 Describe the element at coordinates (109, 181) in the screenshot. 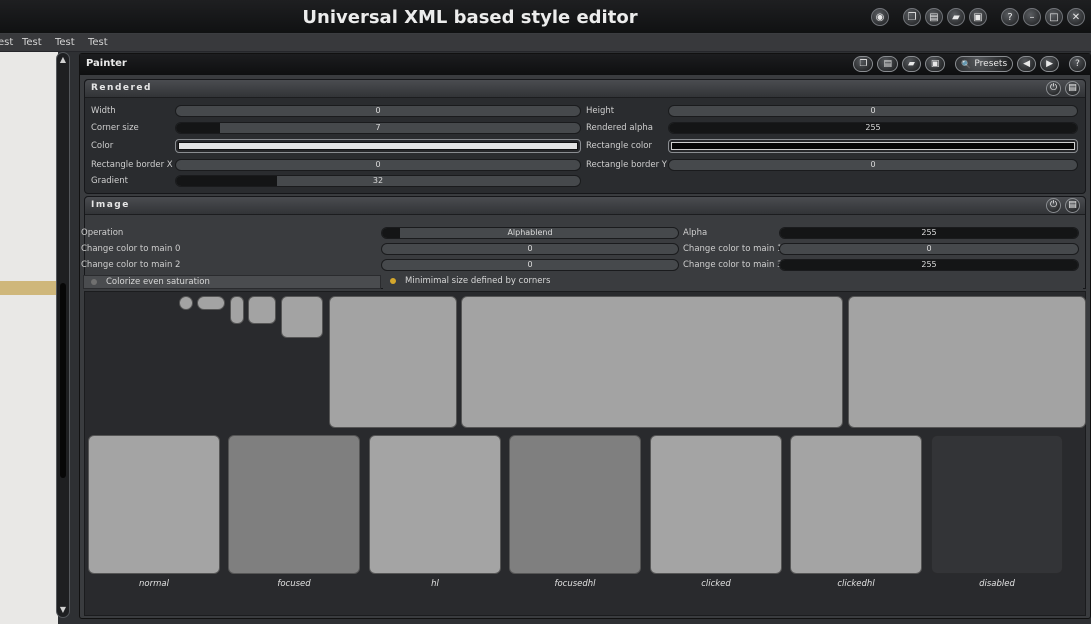

I see `gradient-label: Gradient` at that location.